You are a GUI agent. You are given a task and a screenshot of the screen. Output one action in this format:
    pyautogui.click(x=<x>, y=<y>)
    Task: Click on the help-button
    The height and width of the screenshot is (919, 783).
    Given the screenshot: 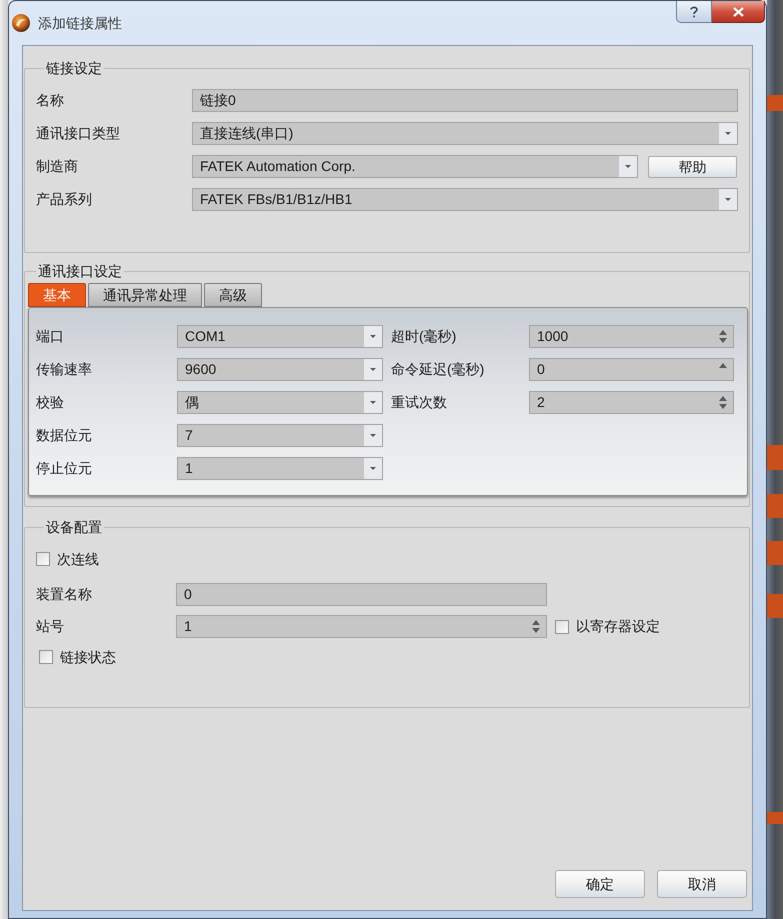 What is the action you would take?
    pyautogui.click(x=694, y=12)
    